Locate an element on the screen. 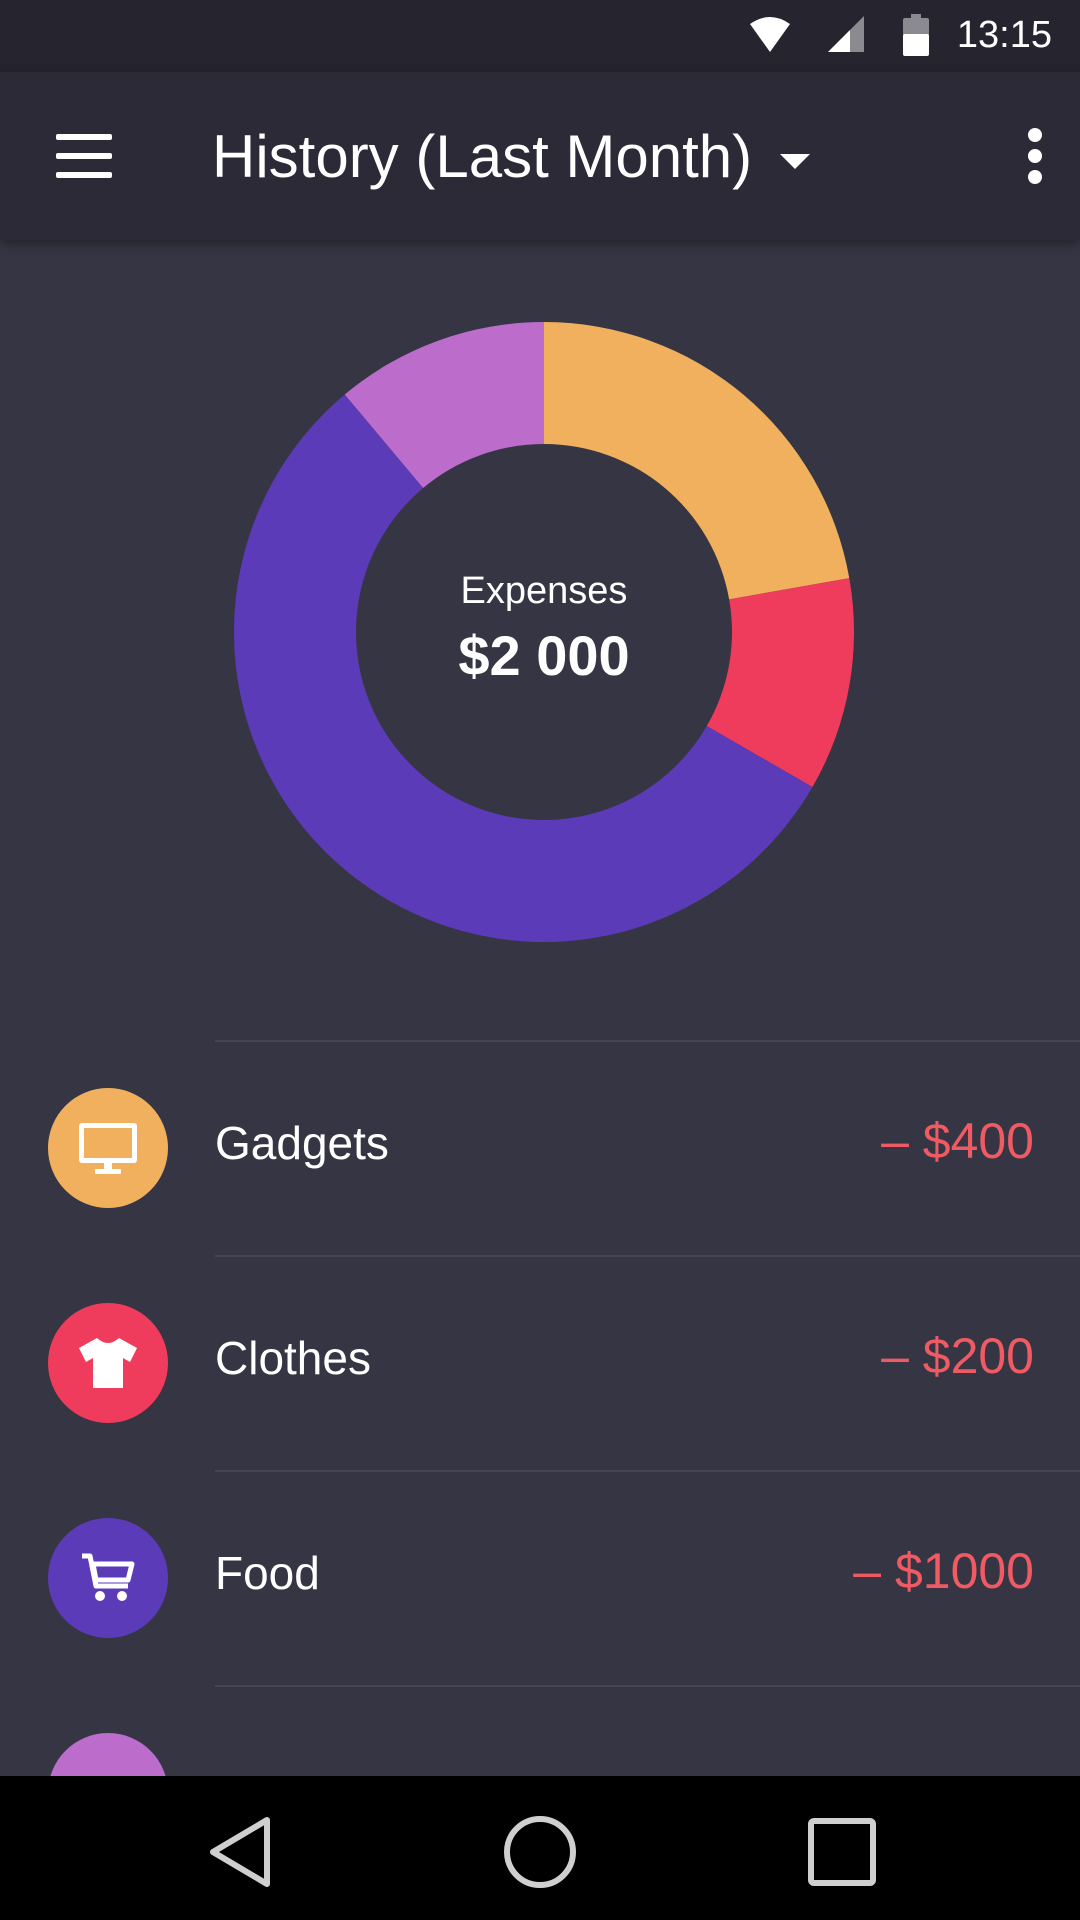  battery-icon is located at coordinates (916, 35).